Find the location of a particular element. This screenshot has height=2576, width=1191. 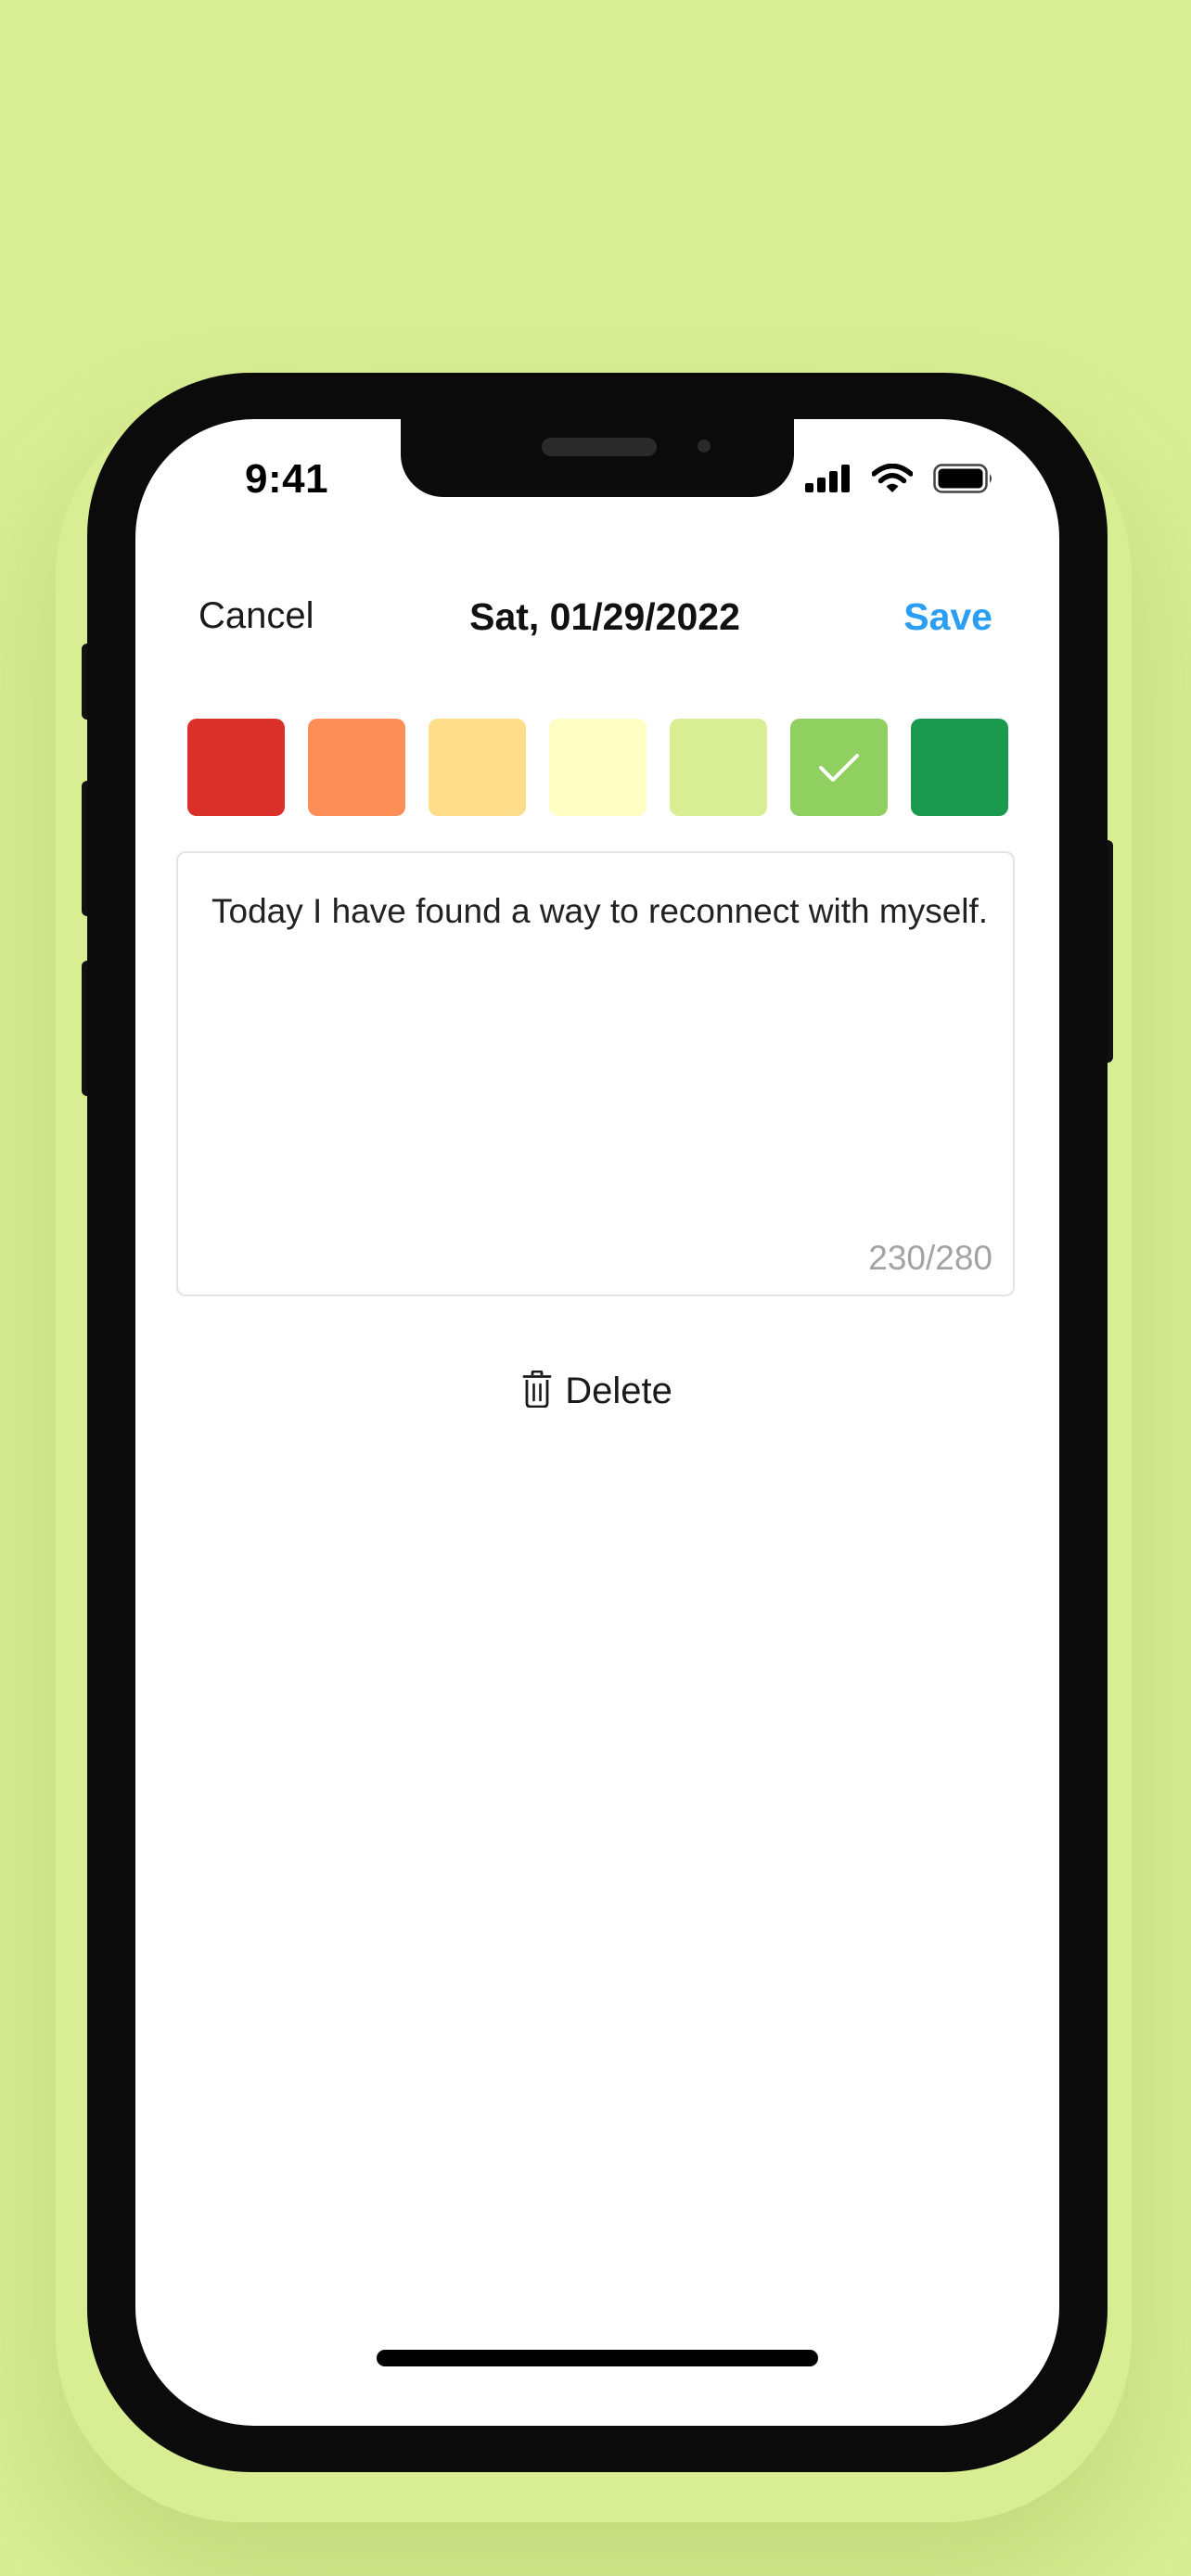

mood-color-picker is located at coordinates (597, 767).